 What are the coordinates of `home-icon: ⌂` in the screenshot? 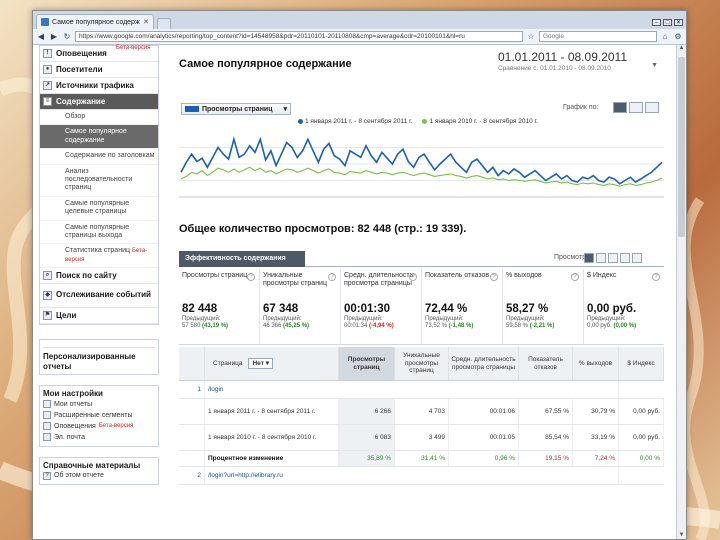 It's located at (665, 37).